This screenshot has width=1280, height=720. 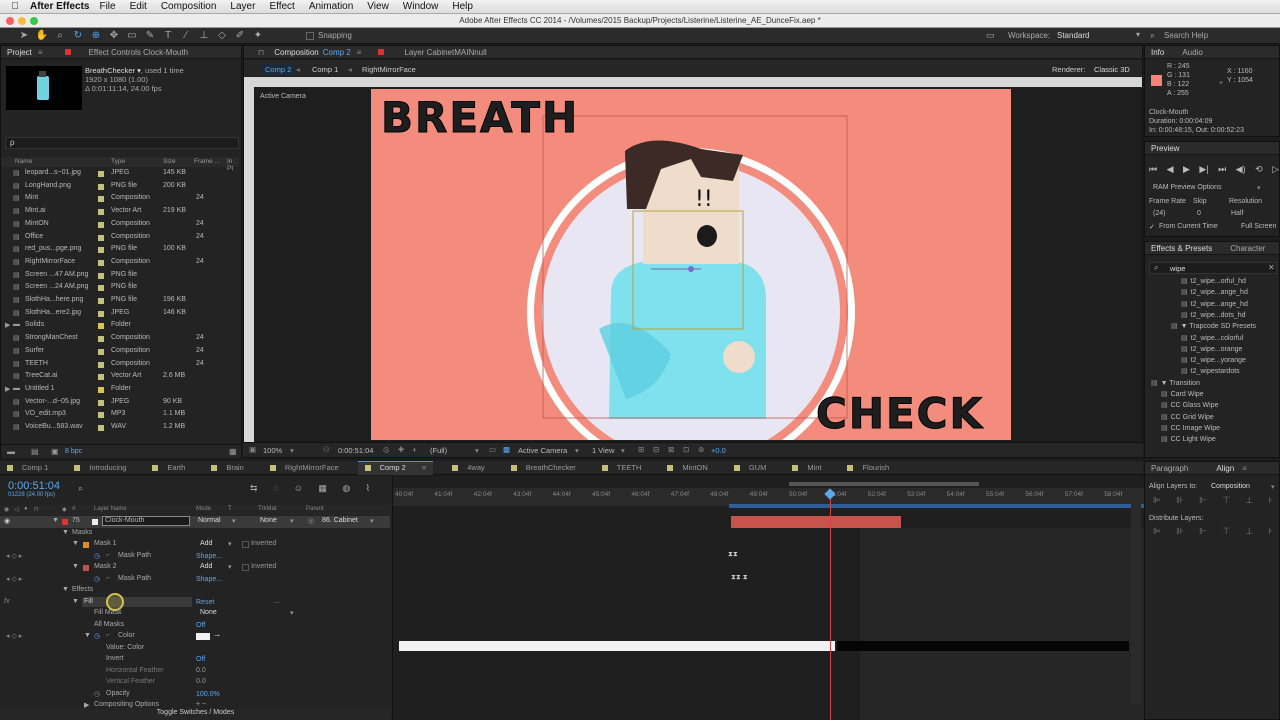 What do you see at coordinates (113, 70) in the screenshot?
I see `project-item-name: BreathChecker ▾` at bounding box center [113, 70].